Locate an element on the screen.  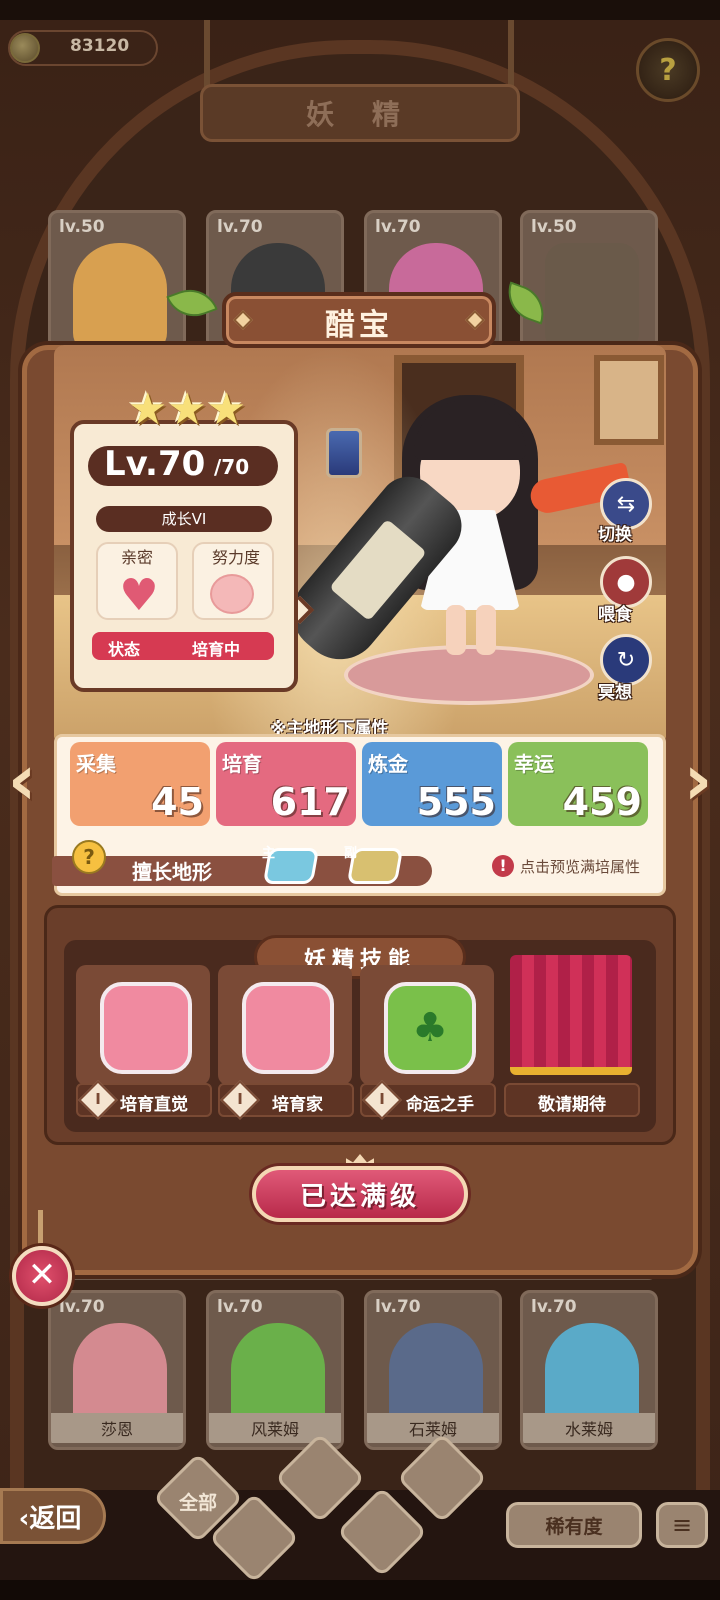
attribute-alchemy: 炼金 555 is located at coordinates (432, 784).